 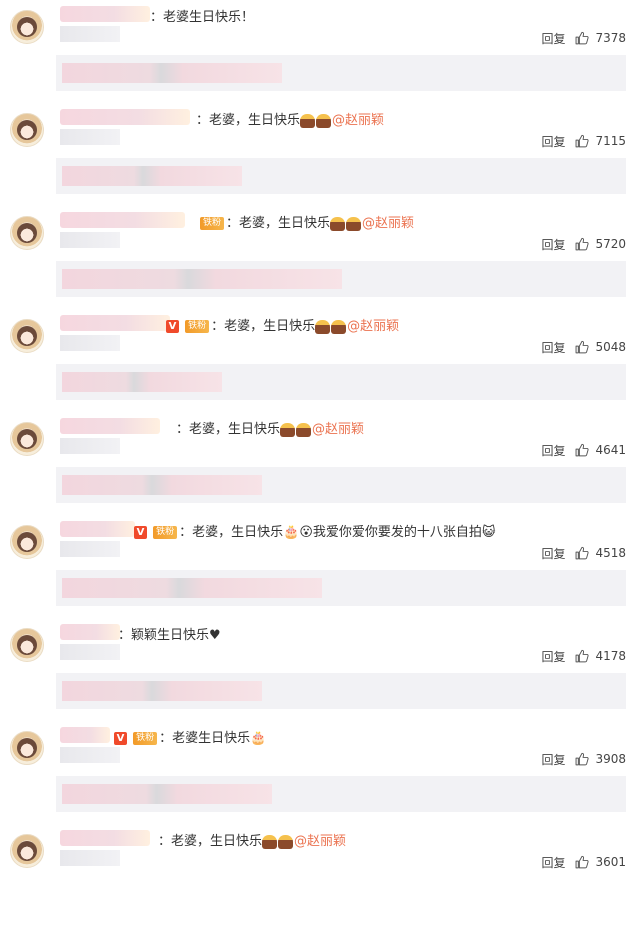 I want to click on comment-text: 铁粉 ：老婆，生日快乐 @赵丽颖, so click(x=306, y=221).